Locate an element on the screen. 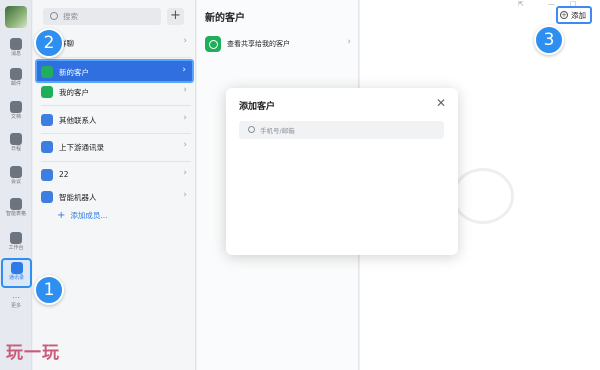 Image resolution: width=600 pixels, height=370 pixels. grid-icon is located at coordinates (16, 238).